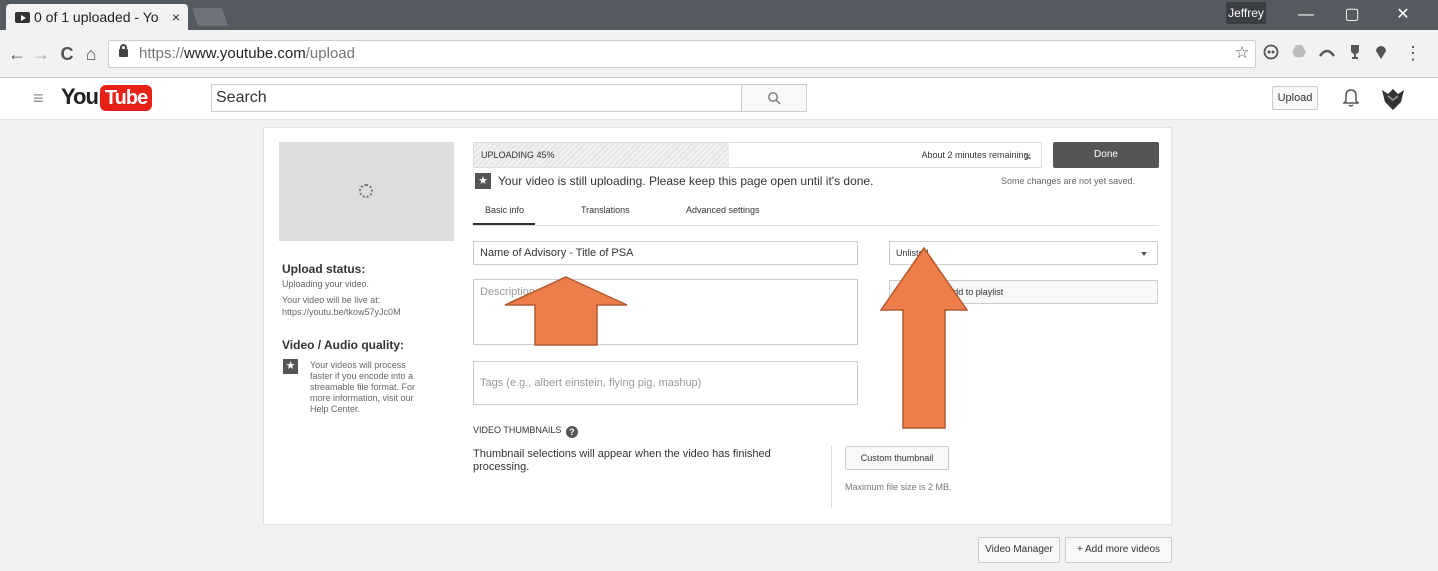 The height and width of the screenshot is (571, 1438). Describe the element at coordinates (176, 17) in the screenshot. I see `tab-close-icon: ×` at that location.